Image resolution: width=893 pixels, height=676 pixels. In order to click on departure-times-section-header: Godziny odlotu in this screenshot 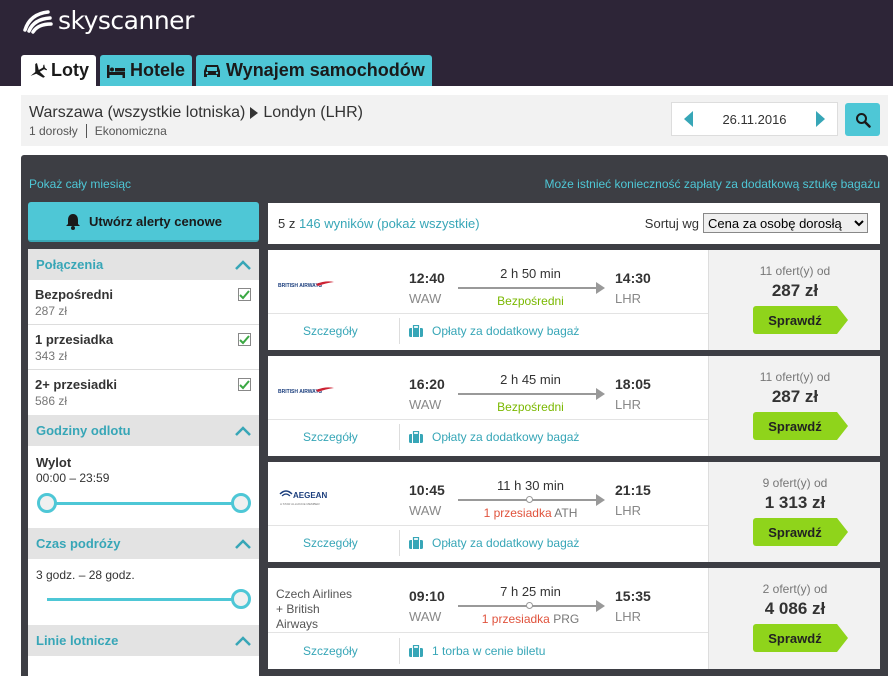, I will do `click(143, 430)`.